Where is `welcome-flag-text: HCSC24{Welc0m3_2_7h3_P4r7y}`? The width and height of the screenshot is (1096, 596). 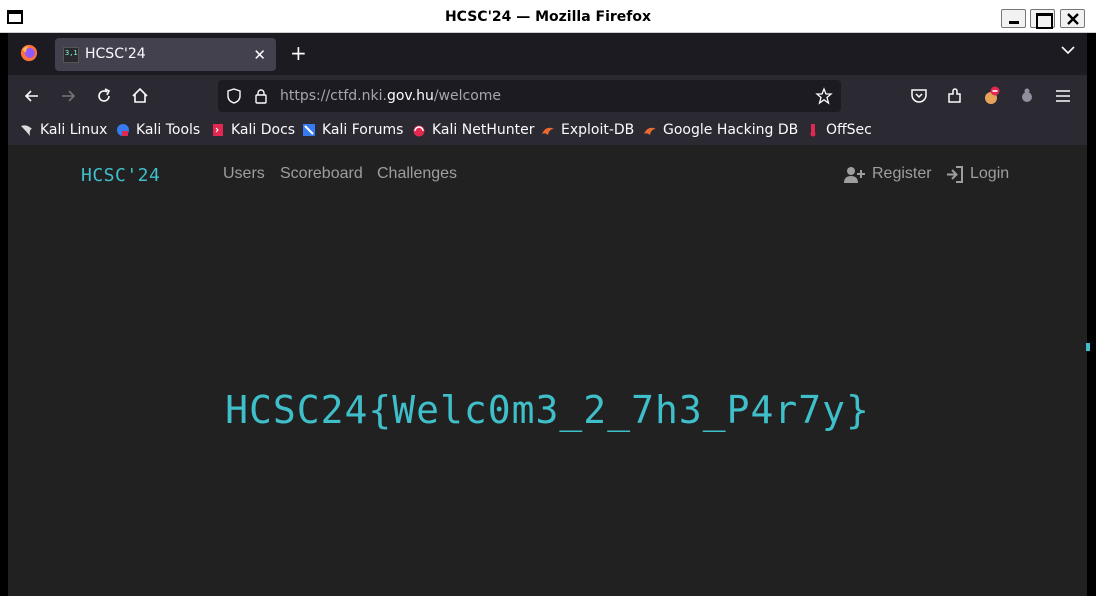
welcome-flag-text: HCSC24{Welc0m3_2_7h3_P4r7y} is located at coordinates (547, 410).